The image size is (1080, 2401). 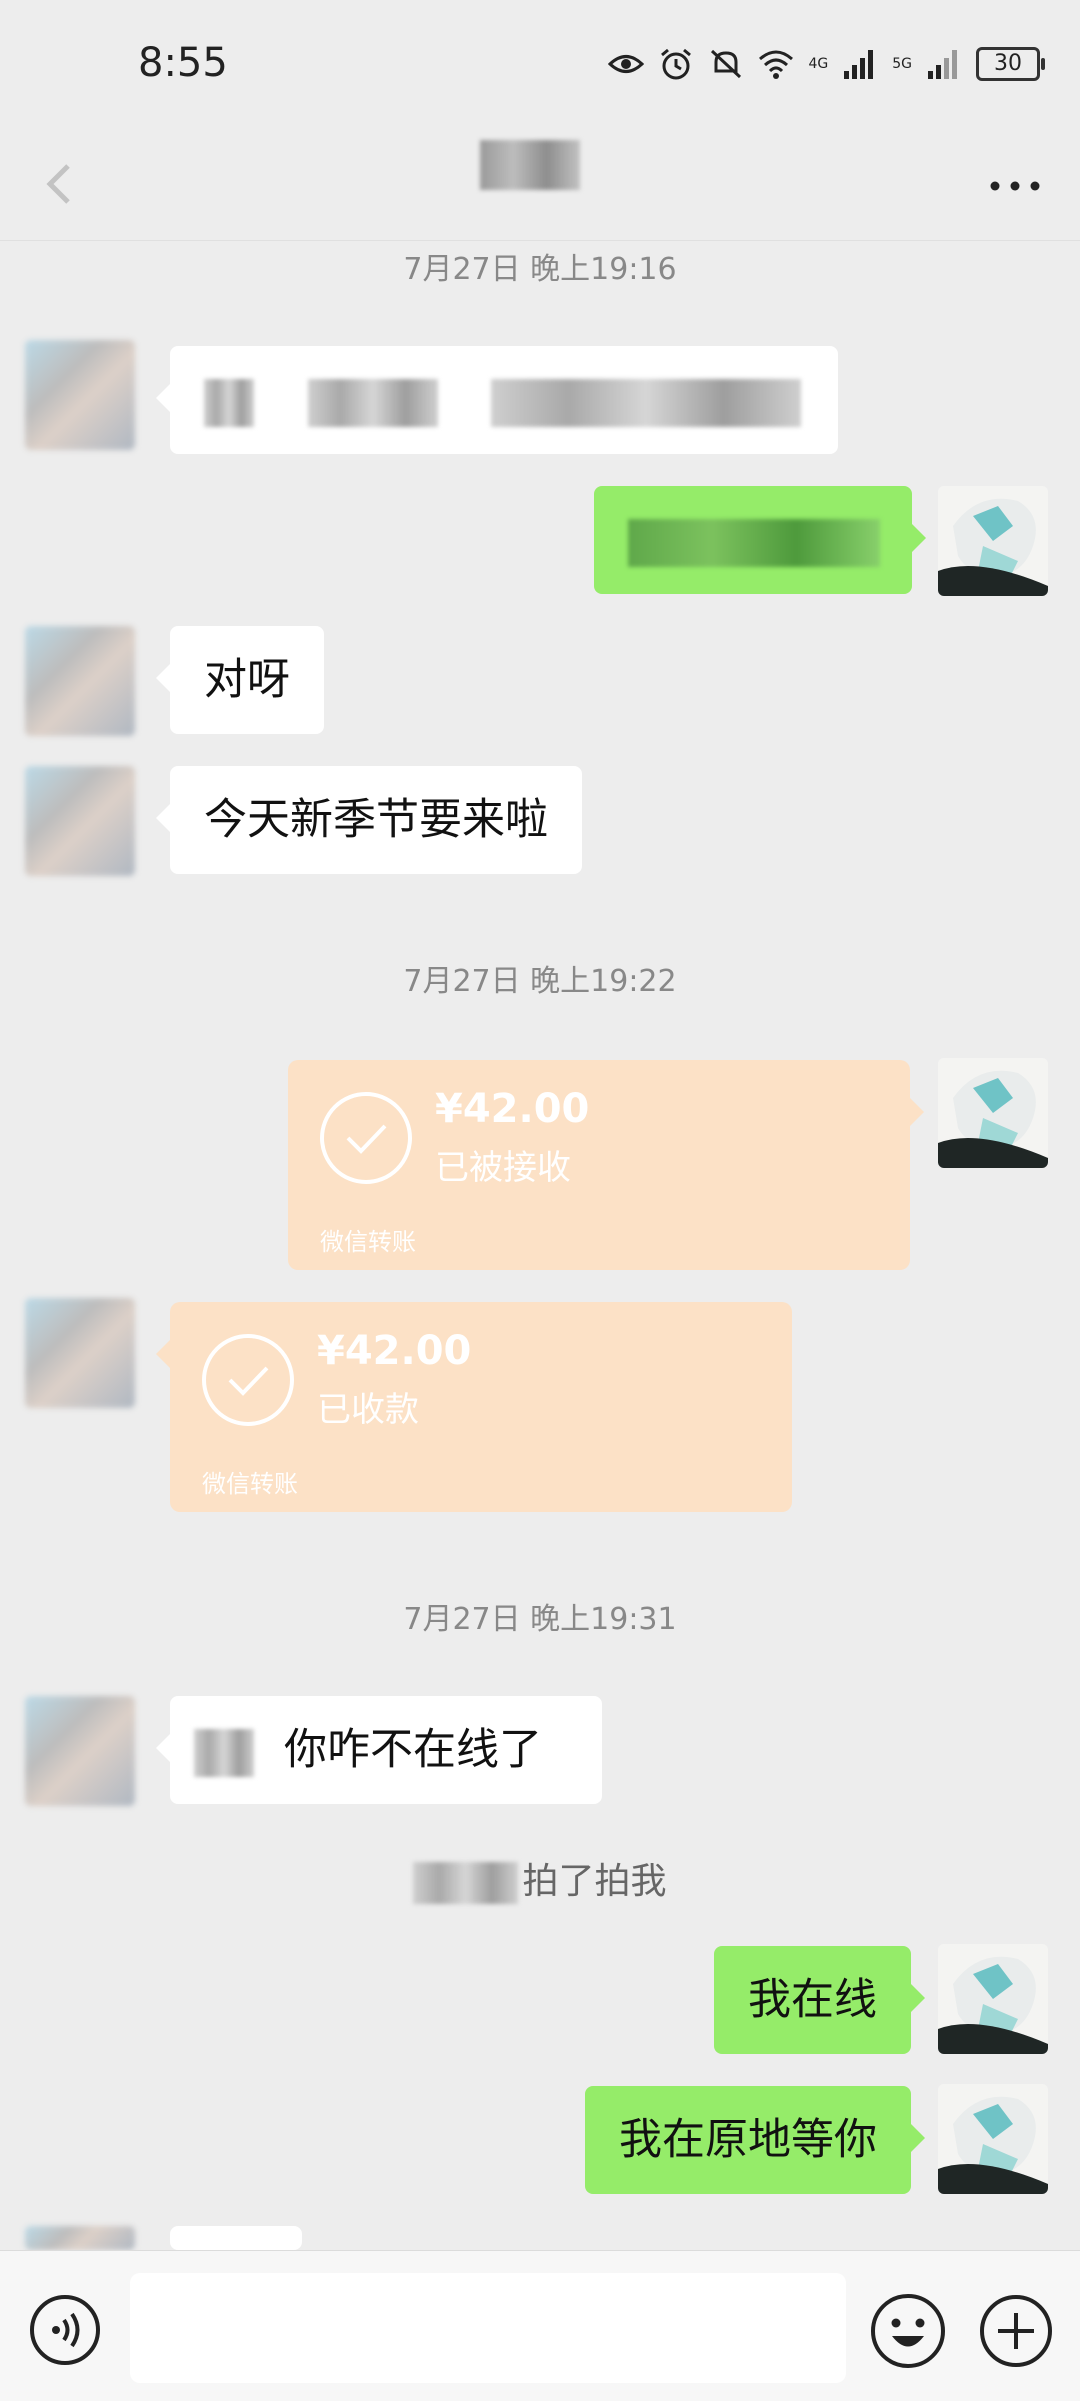 What do you see at coordinates (240, 680) in the screenshot?
I see `message-incoming: 对呀` at bounding box center [240, 680].